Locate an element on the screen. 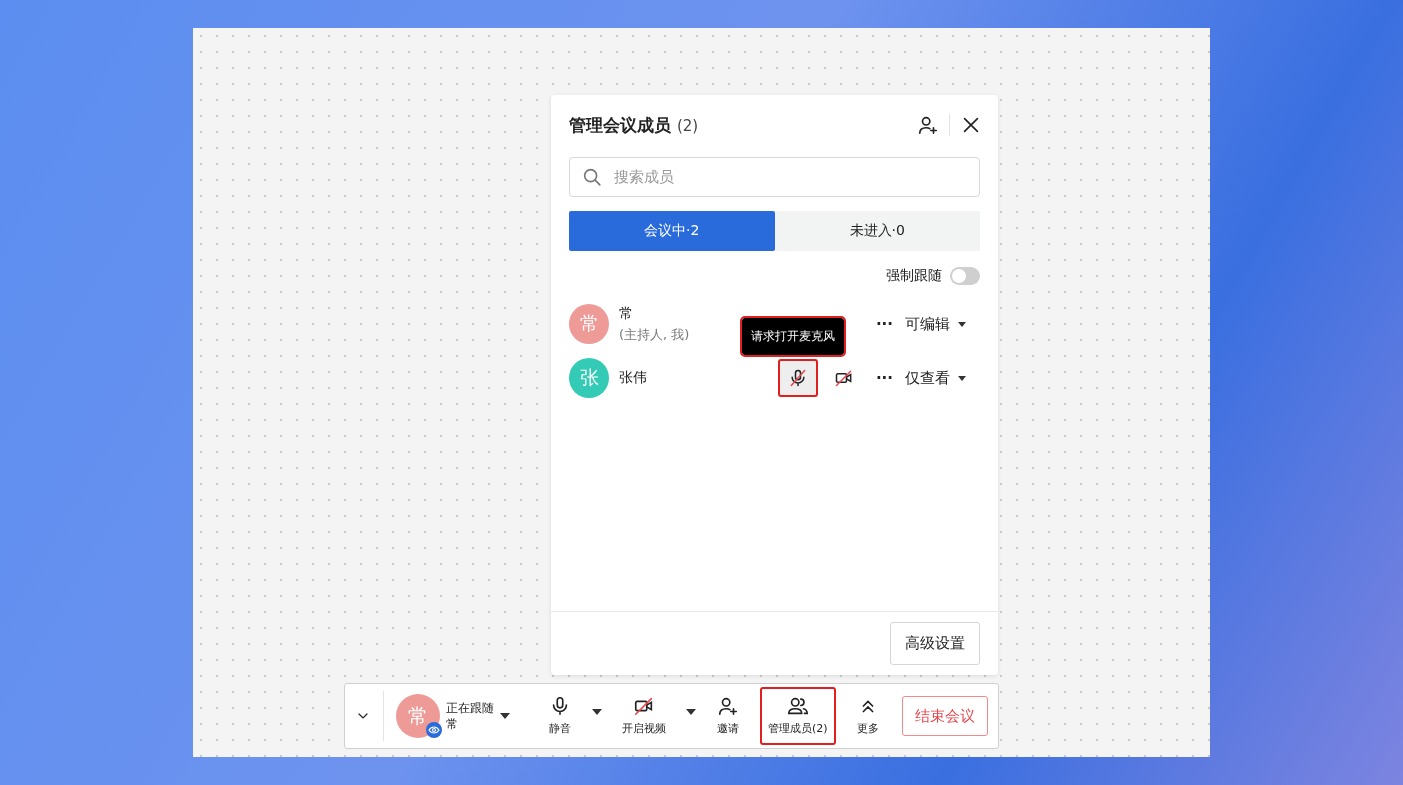 The image size is (1403, 785). force-follow-label: 强制跟随 is located at coordinates (914, 276).